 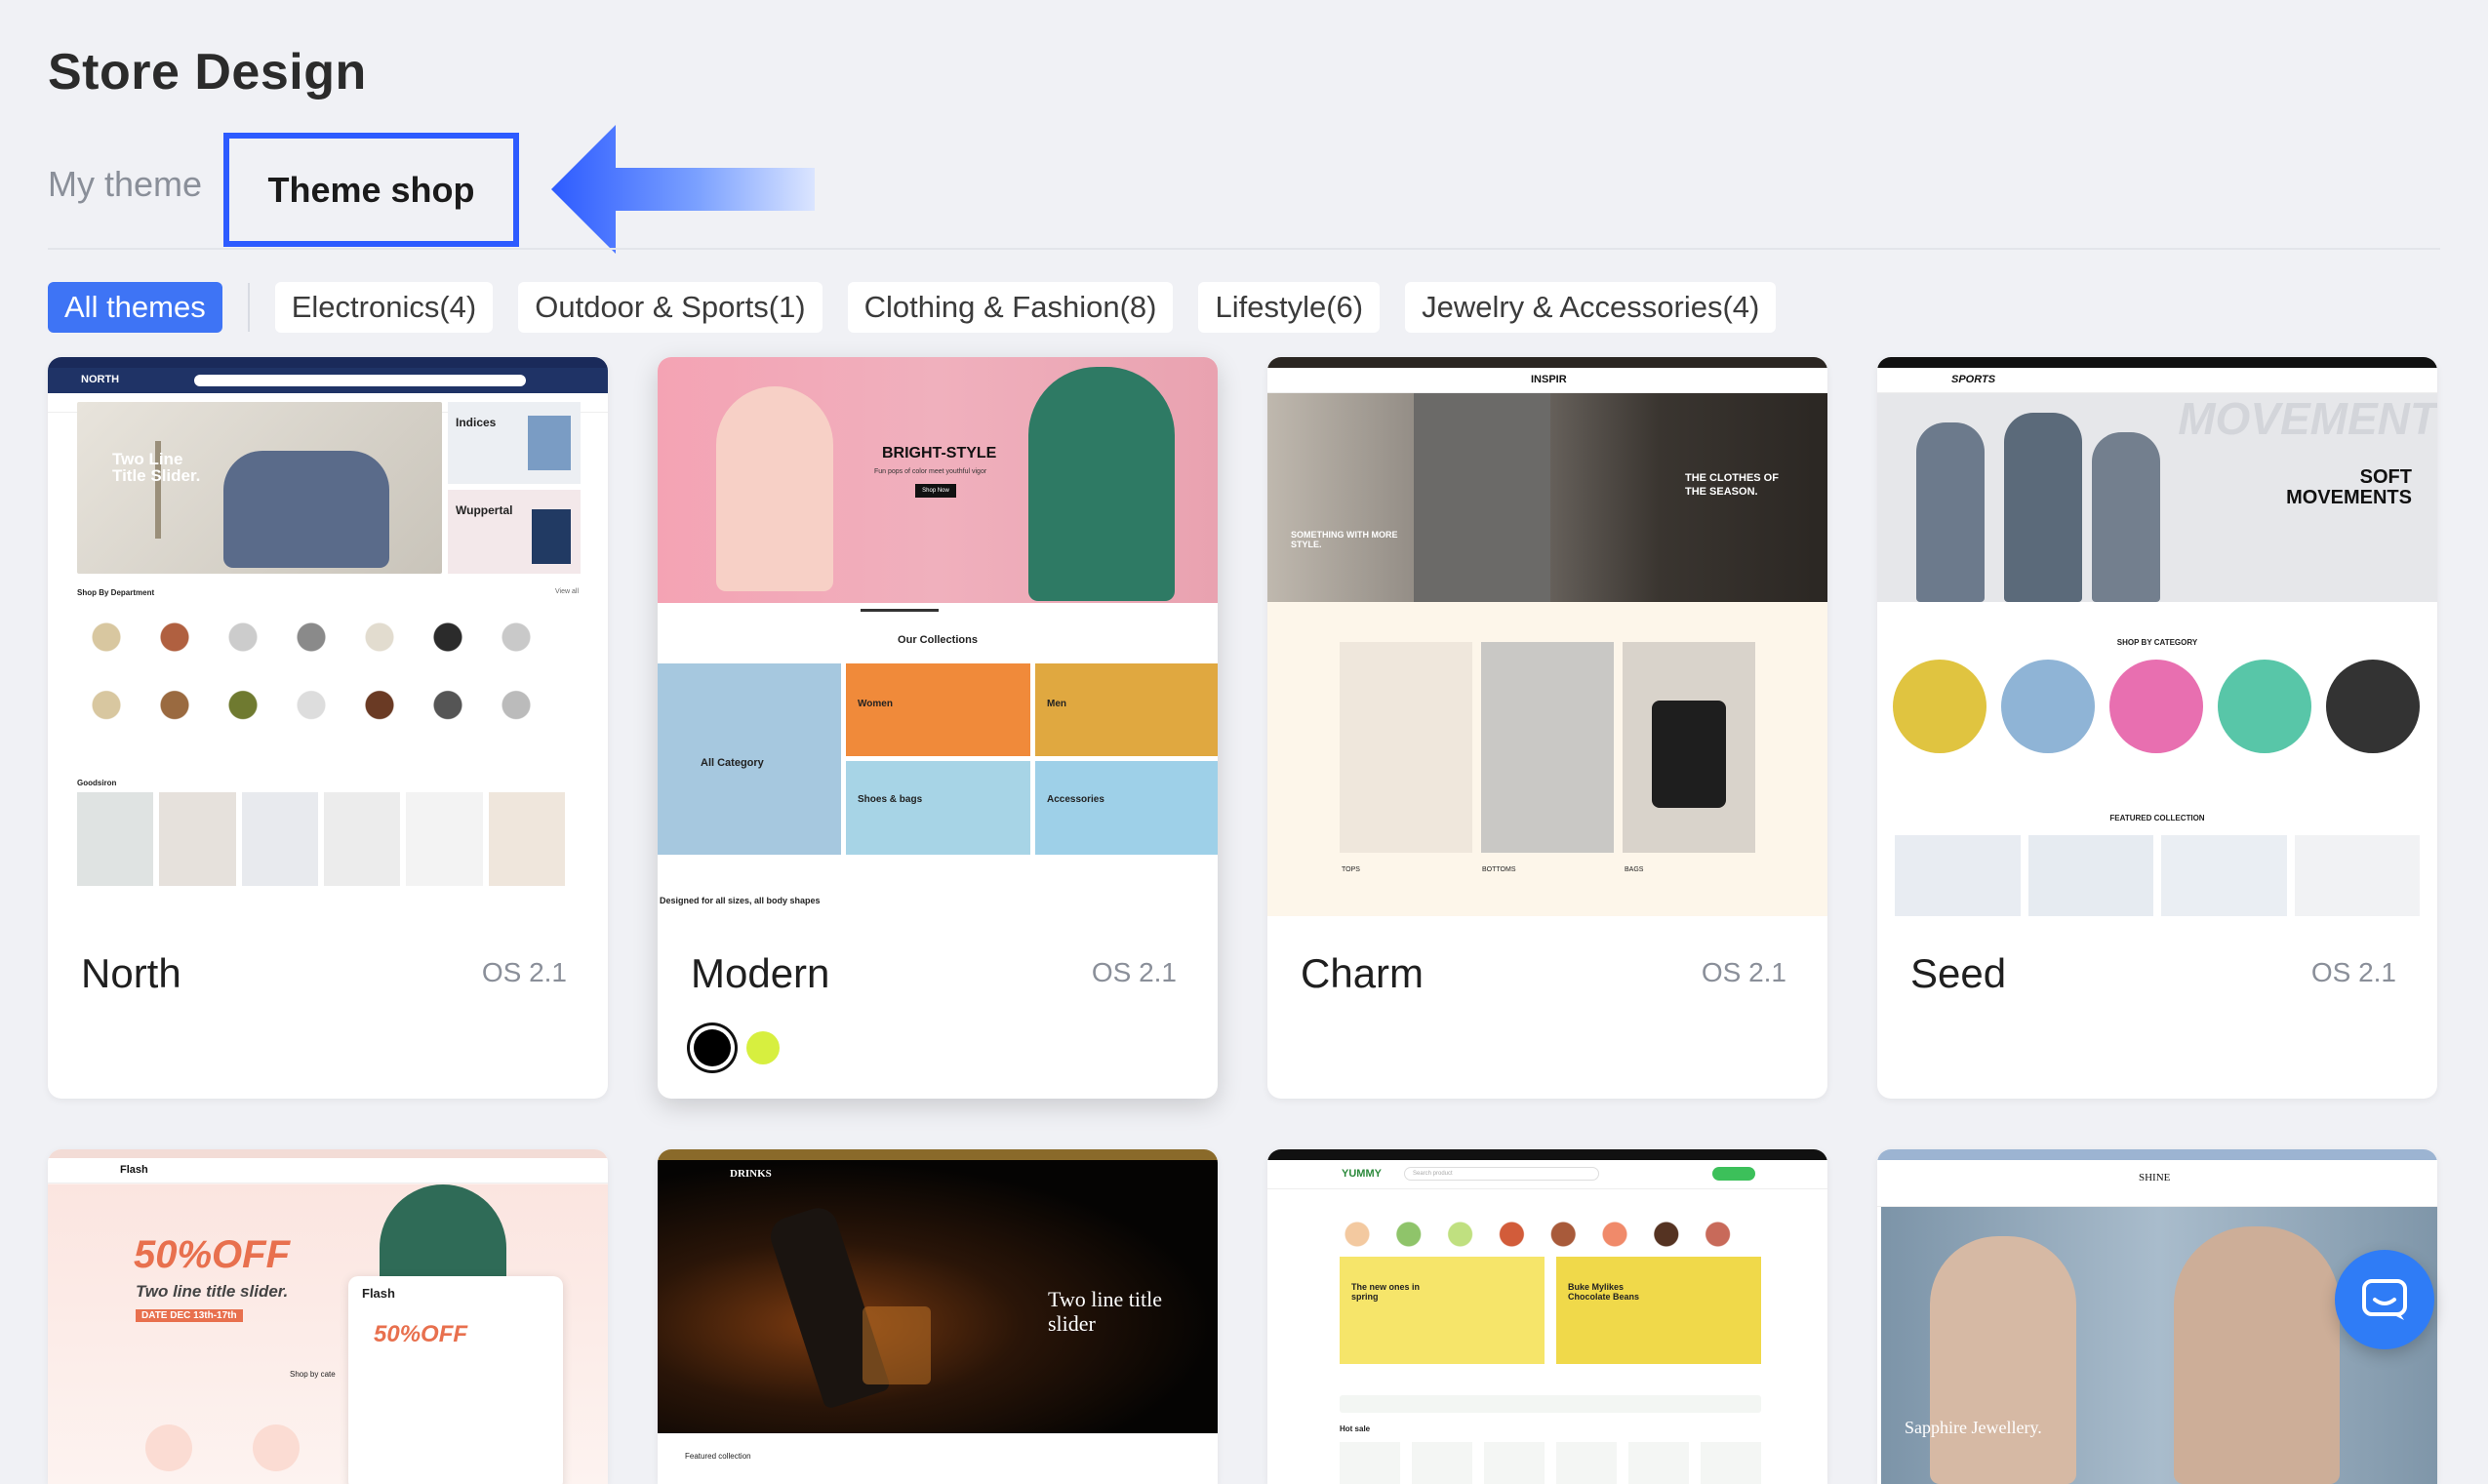 What do you see at coordinates (1386, 1292) in the screenshot?
I see `yummy-card1: The new ones in spring` at bounding box center [1386, 1292].